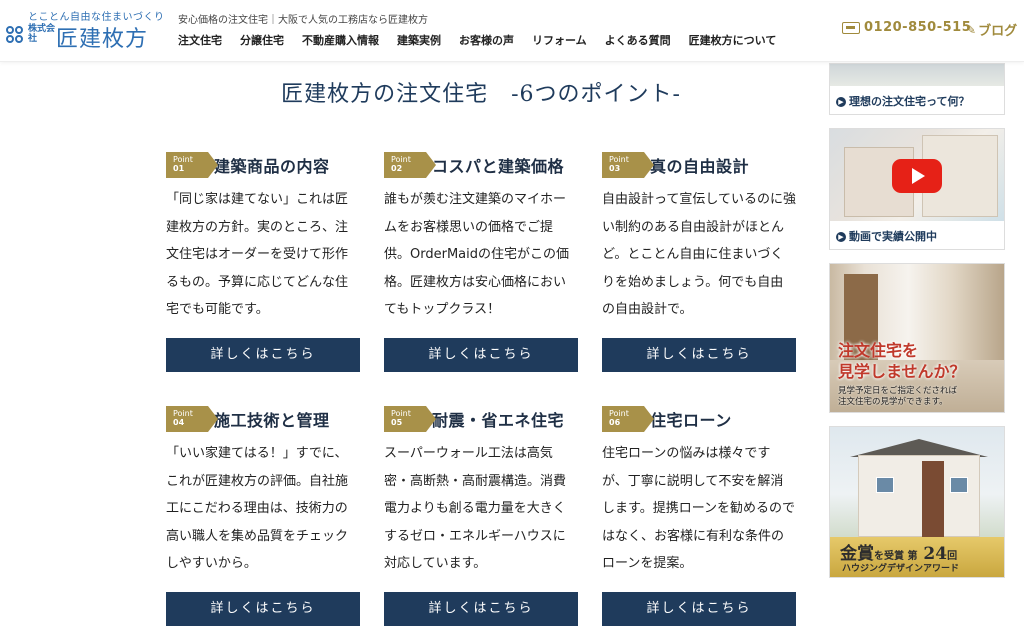  Describe the element at coordinates (272, 420) in the screenshot. I see `point-title: 施工技術と管理` at that location.